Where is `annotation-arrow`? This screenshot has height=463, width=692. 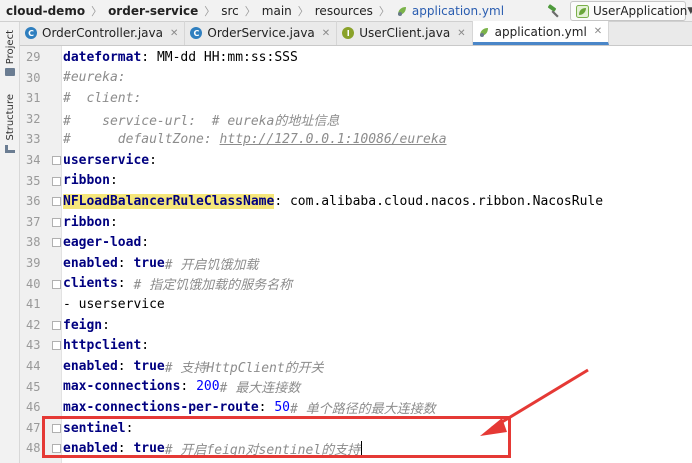
annotation-arrow is located at coordinates (534, 402).